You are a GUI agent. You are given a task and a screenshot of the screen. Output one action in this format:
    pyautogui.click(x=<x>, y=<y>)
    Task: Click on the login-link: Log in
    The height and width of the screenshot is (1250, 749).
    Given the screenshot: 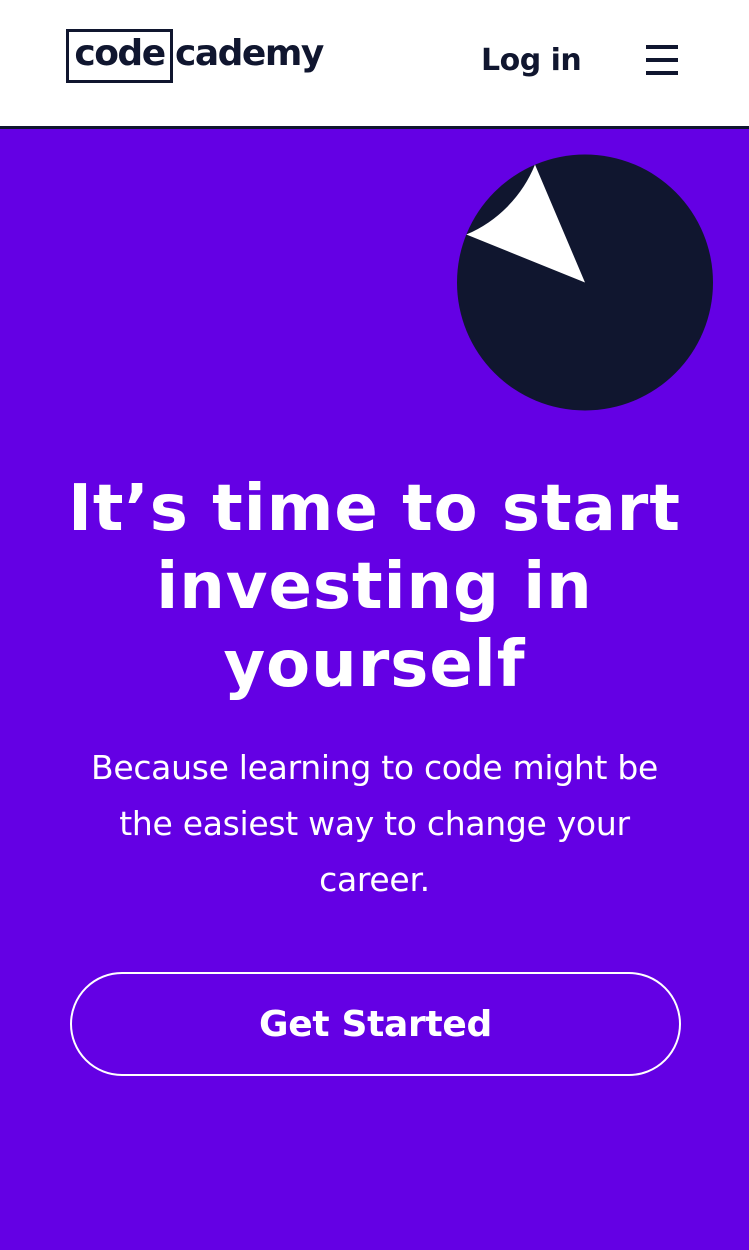 What is the action you would take?
    pyautogui.click(x=531, y=61)
    